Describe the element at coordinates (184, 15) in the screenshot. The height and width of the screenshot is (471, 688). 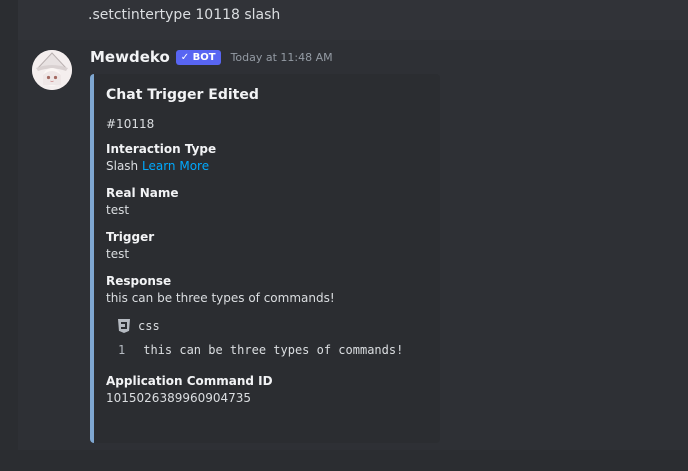
I see `previous-message-text: .setctintertype 10118 slash` at that location.